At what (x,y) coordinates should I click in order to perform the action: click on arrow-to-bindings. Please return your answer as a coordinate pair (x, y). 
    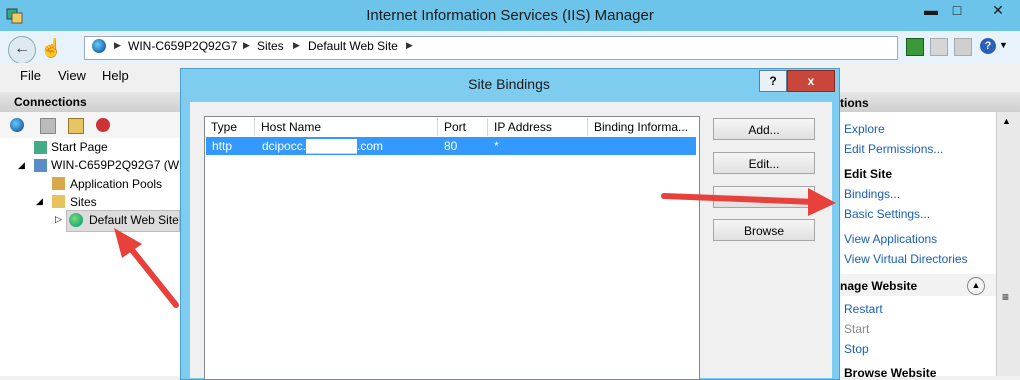
    Looking at the image, I should click on (748, 202).